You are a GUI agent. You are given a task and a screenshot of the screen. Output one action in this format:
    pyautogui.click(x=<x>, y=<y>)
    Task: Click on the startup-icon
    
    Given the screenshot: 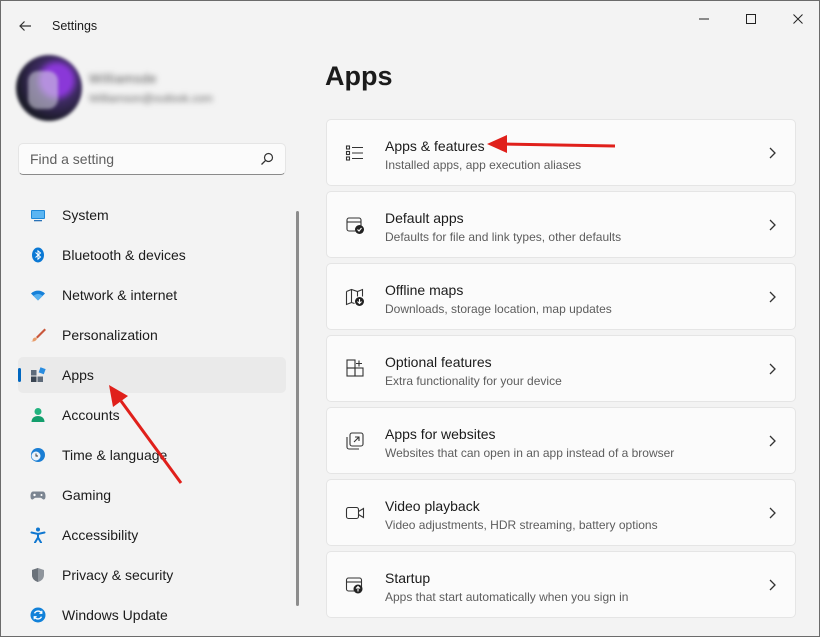 What is the action you would take?
    pyautogui.click(x=354, y=585)
    